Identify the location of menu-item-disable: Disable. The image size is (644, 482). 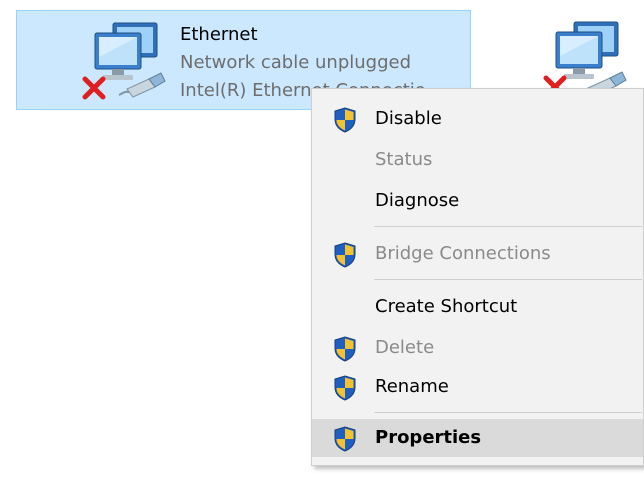
(477, 119).